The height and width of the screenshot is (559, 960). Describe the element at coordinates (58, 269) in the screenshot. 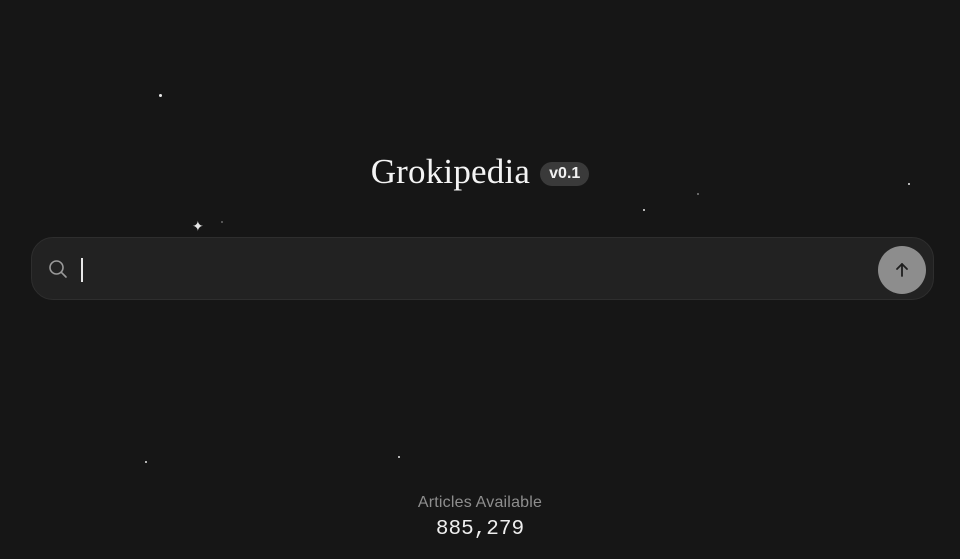

I see `search-icon` at that location.